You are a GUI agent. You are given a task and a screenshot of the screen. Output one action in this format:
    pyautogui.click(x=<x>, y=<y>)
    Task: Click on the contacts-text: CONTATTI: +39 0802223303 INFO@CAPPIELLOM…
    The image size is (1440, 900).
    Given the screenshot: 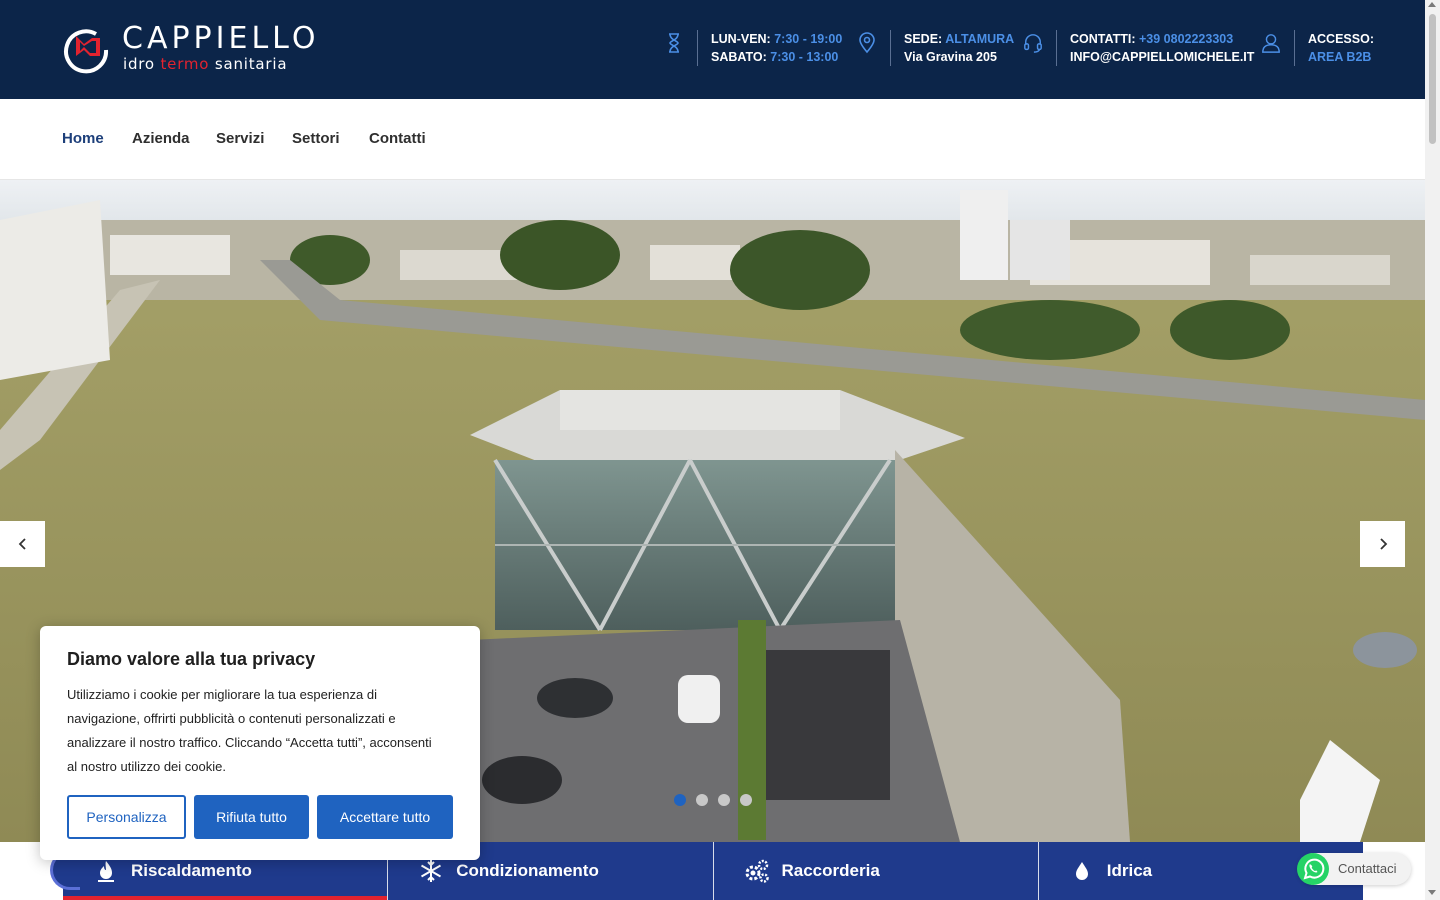 What is the action you would take?
    pyautogui.click(x=1162, y=48)
    